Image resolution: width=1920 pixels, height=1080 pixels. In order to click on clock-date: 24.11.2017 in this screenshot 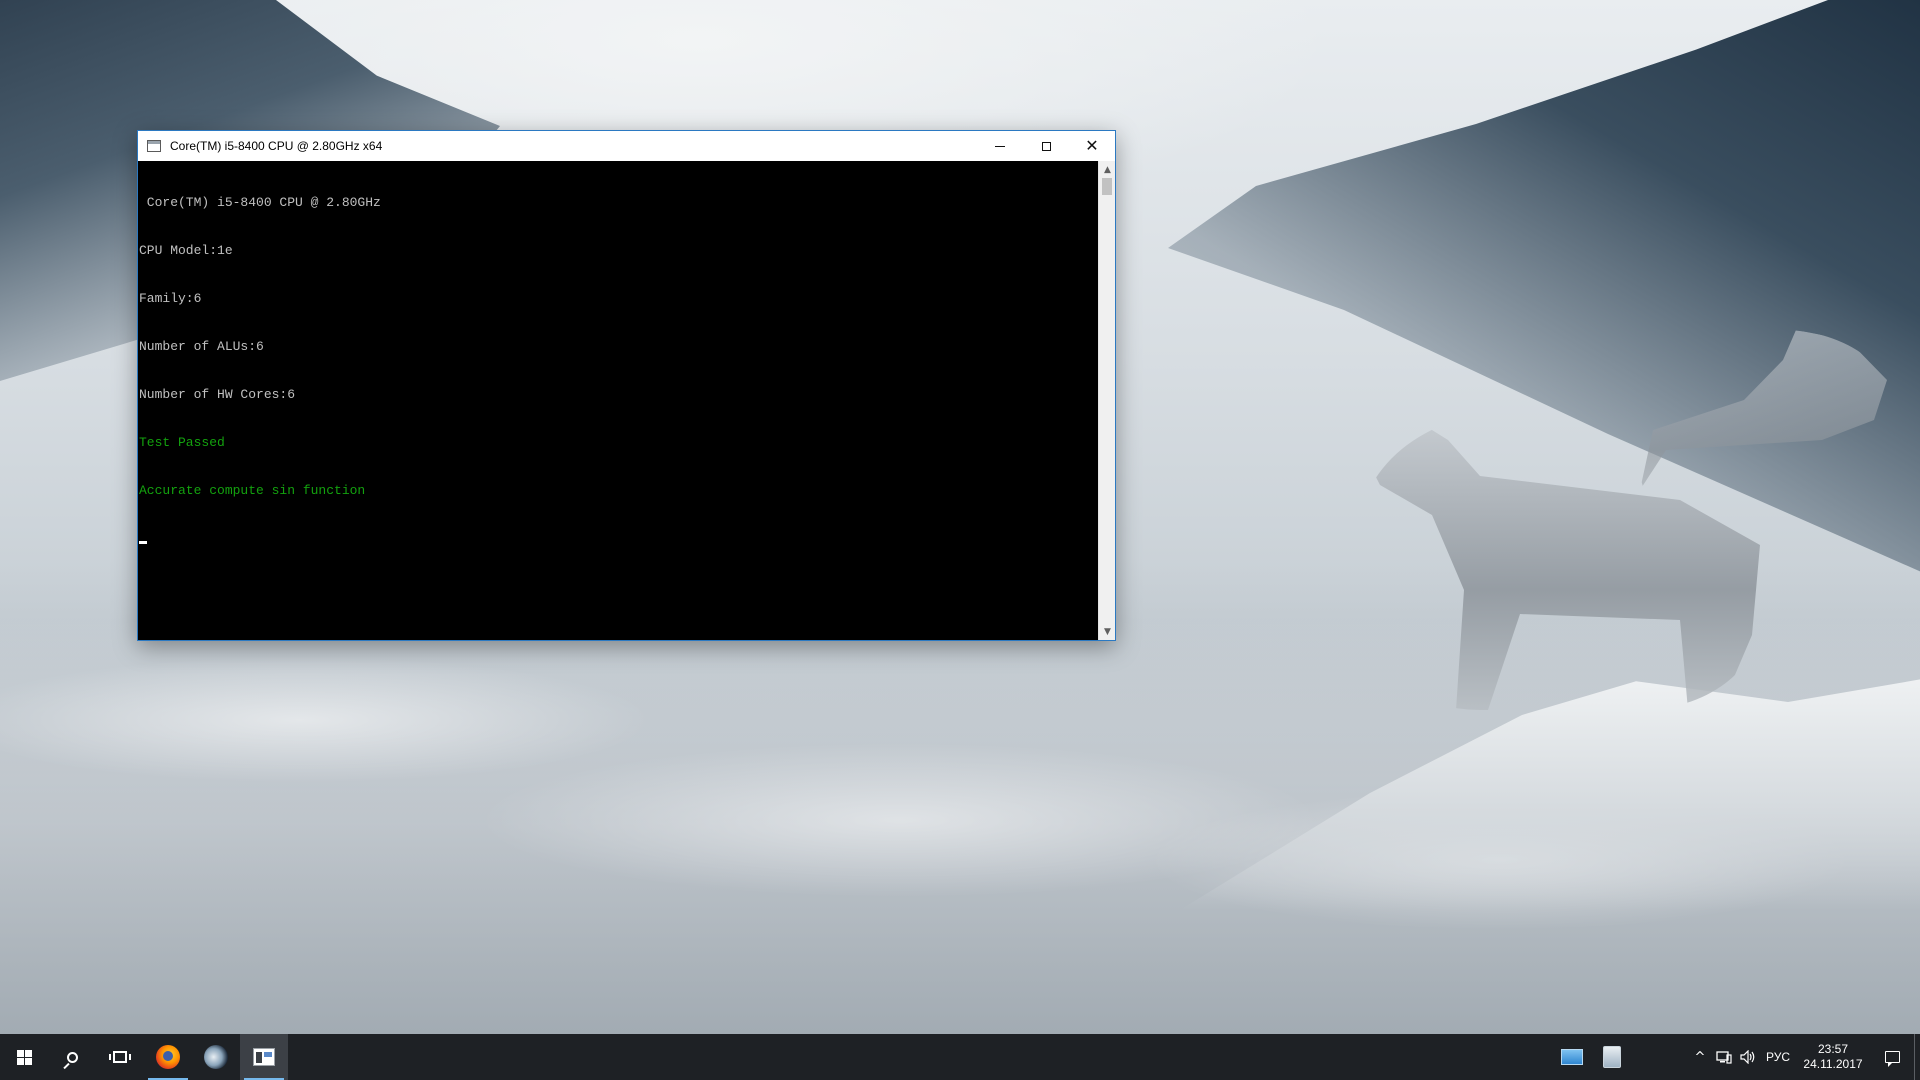, I will do `click(1833, 1064)`.